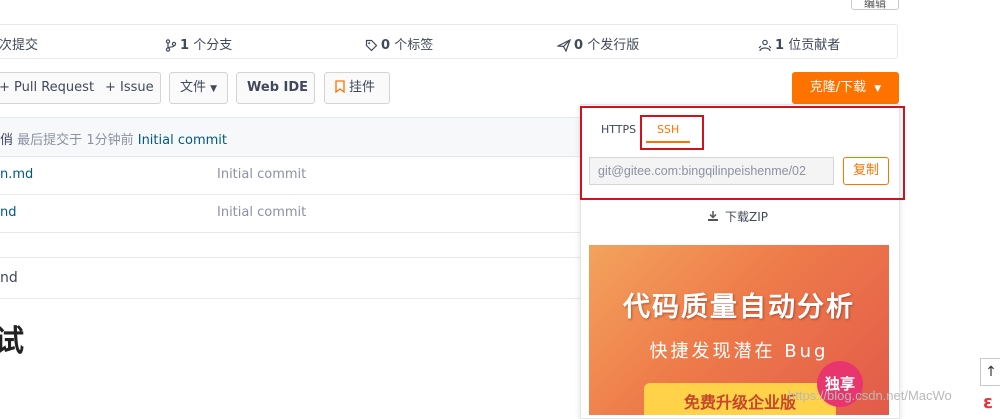 The width and height of the screenshot is (1000, 419). I want to click on tags-stat: 0 个标签, so click(399, 43).